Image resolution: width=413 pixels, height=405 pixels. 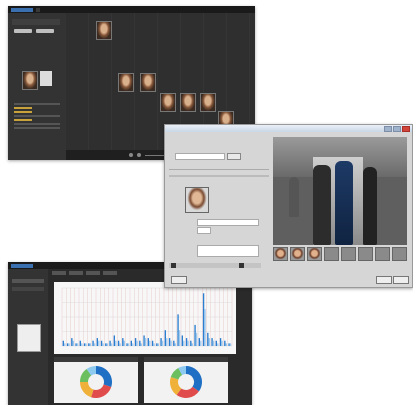 I want to click on age-field, so click(x=204, y=230).